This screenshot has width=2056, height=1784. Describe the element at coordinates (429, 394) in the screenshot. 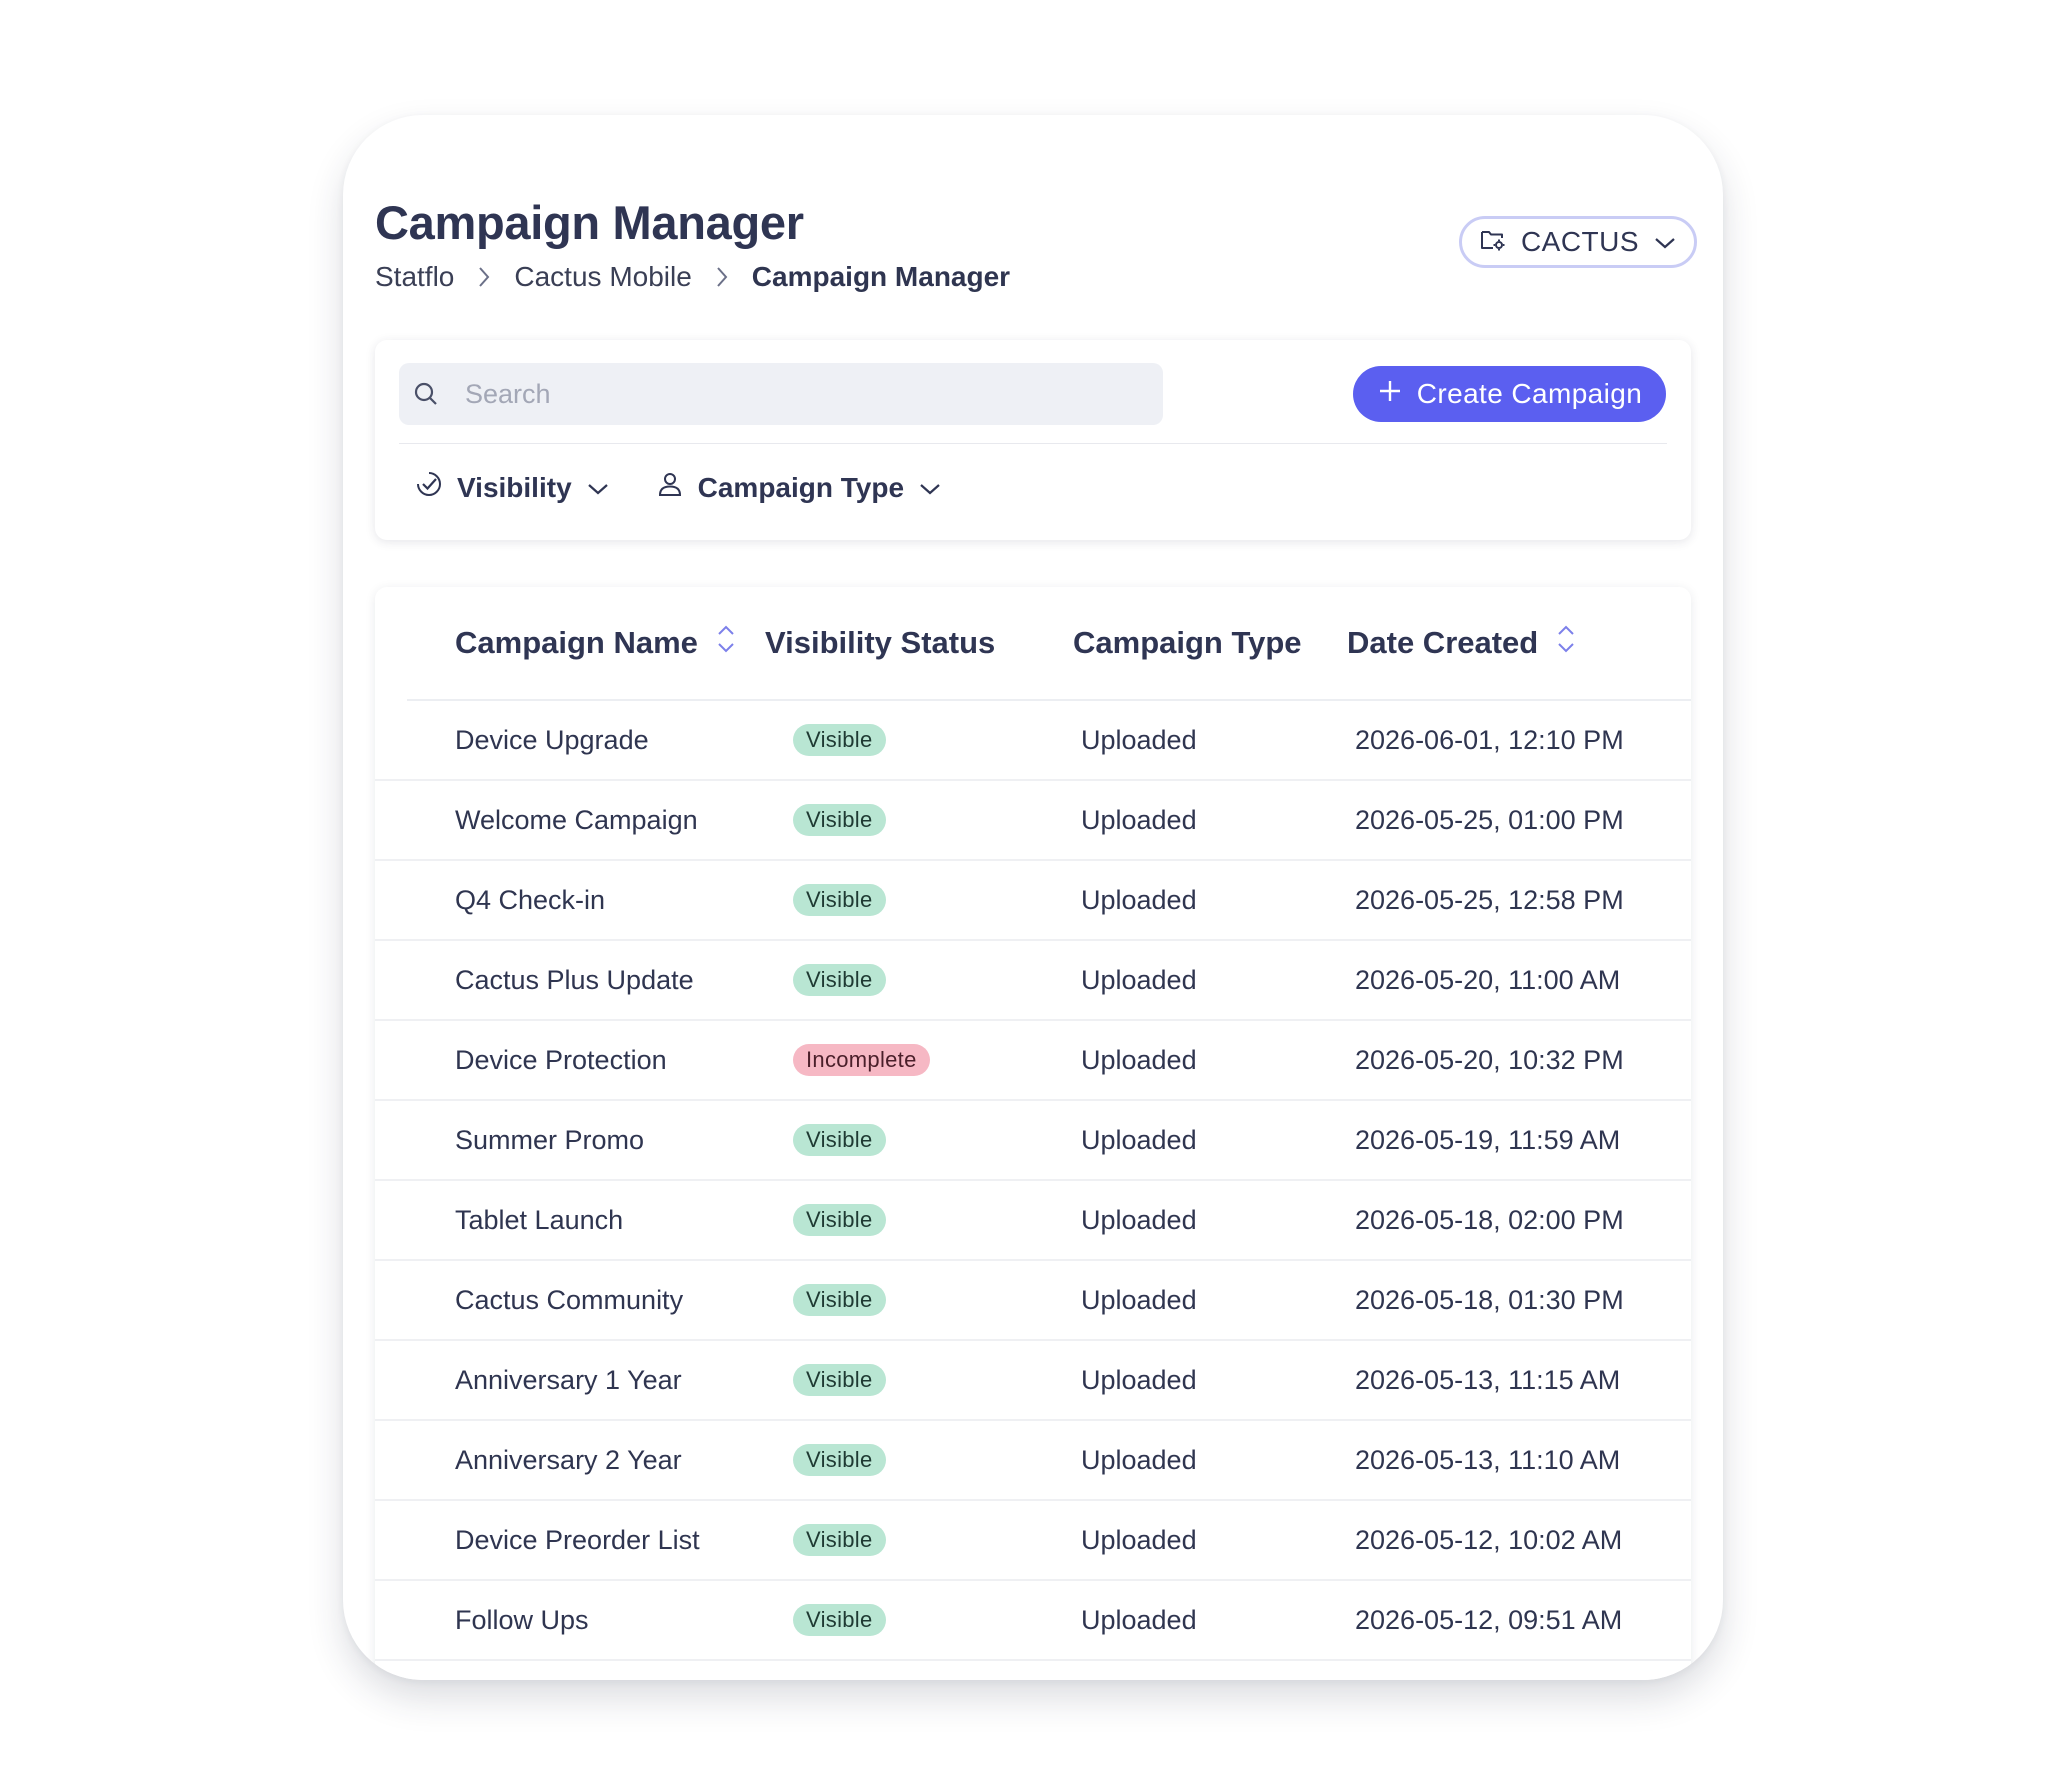

I see `search-icon` at that location.